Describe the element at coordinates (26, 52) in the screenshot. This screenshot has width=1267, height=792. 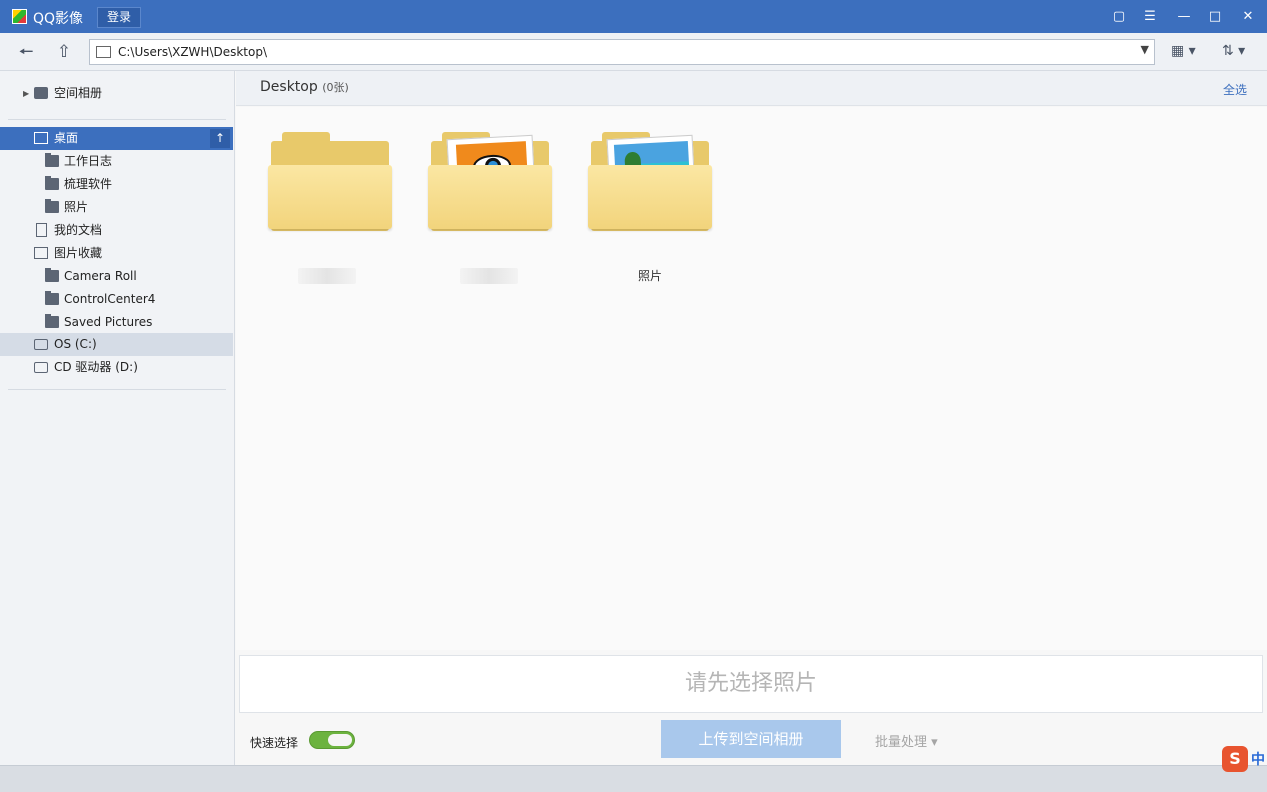
I see `back-arrow-icon: 🠔` at that location.